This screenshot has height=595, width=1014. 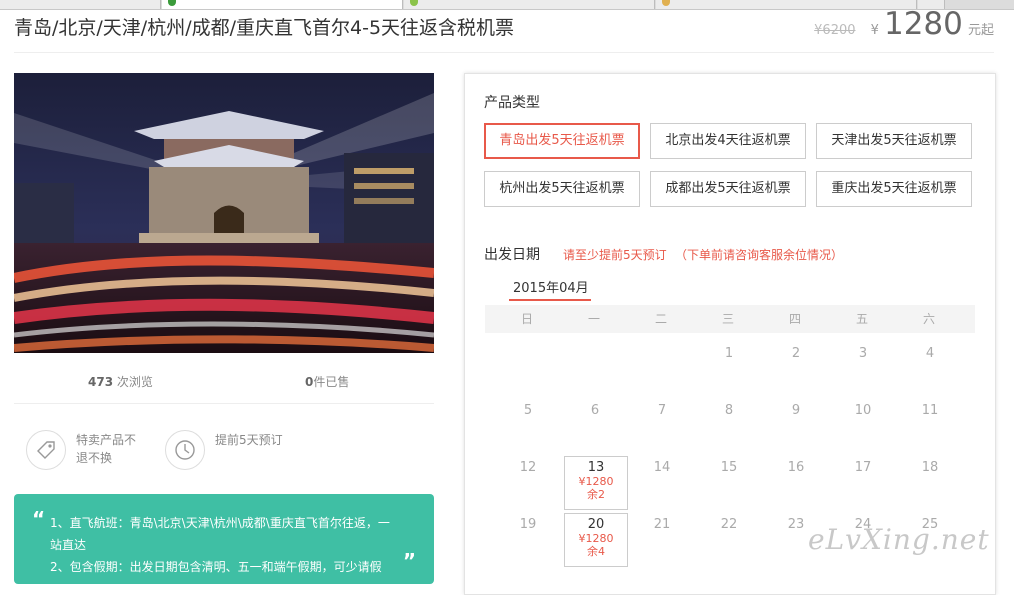 I want to click on price-box: ¥6200 ¥ 1280 元起, so click(x=904, y=24).